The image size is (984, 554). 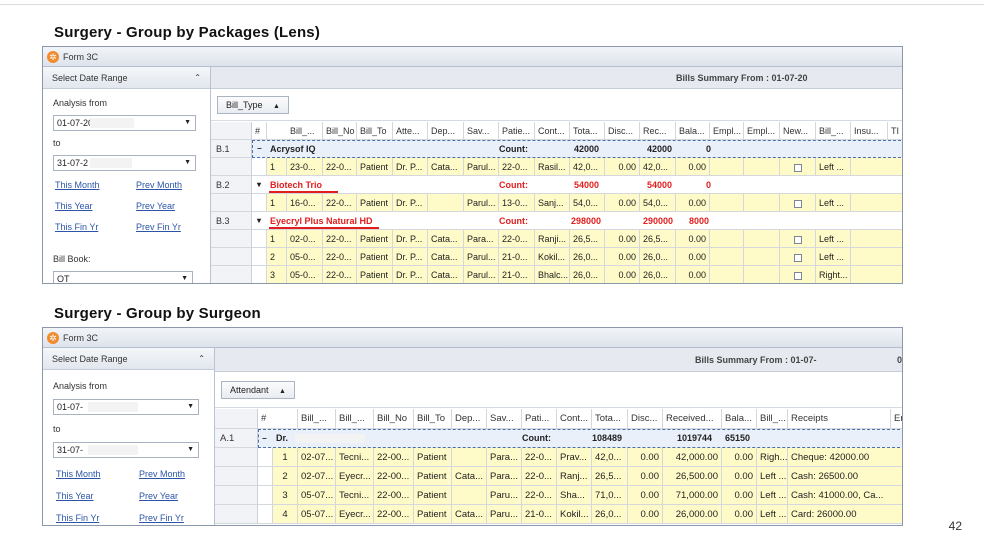 I want to click on from-date-input: 01-07- ▼, so click(x=126, y=407).